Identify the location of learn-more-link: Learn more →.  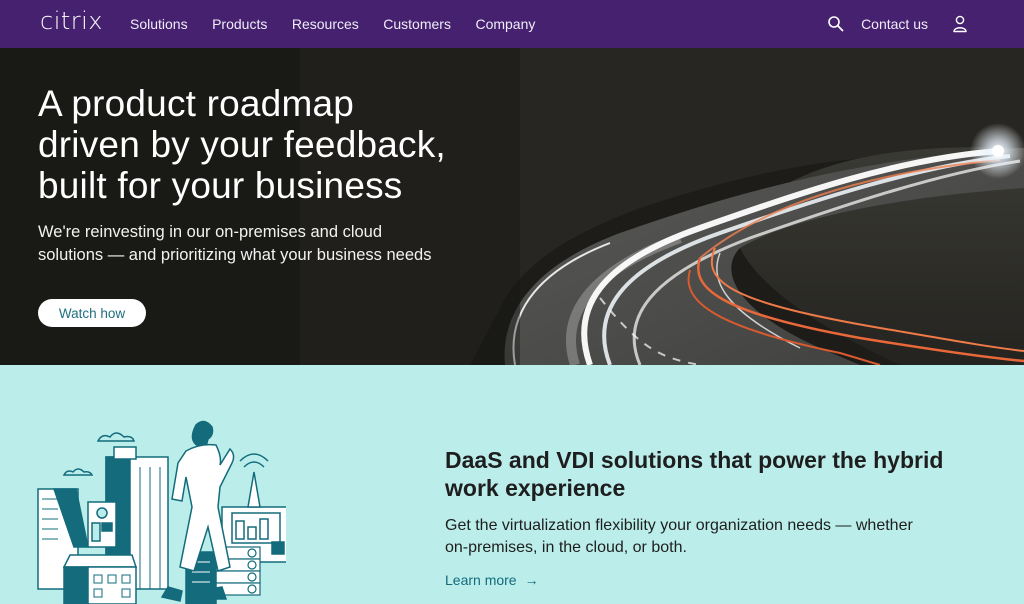
(492, 580).